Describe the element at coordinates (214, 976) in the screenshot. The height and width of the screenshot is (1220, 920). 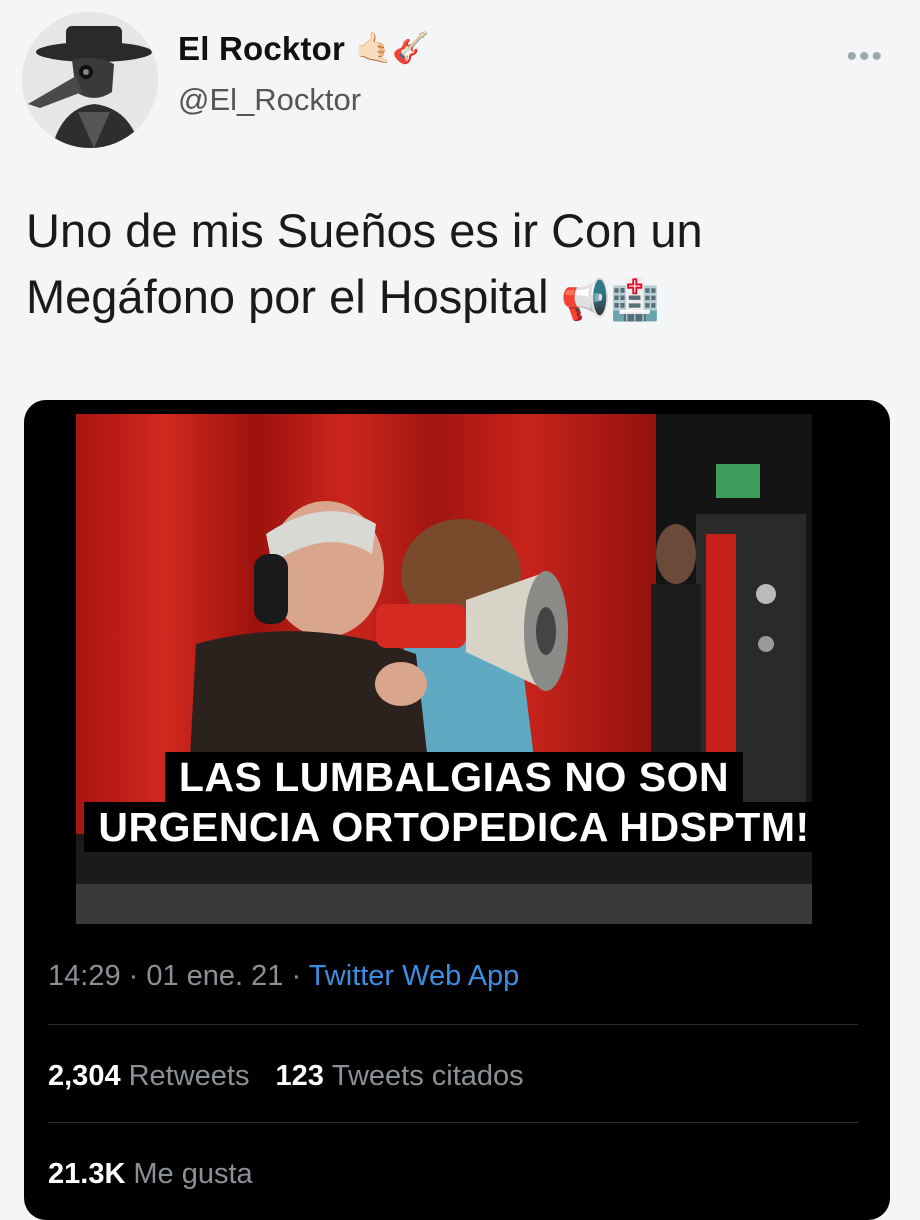
I see `tweet-date: 01 ene. 21` at that location.